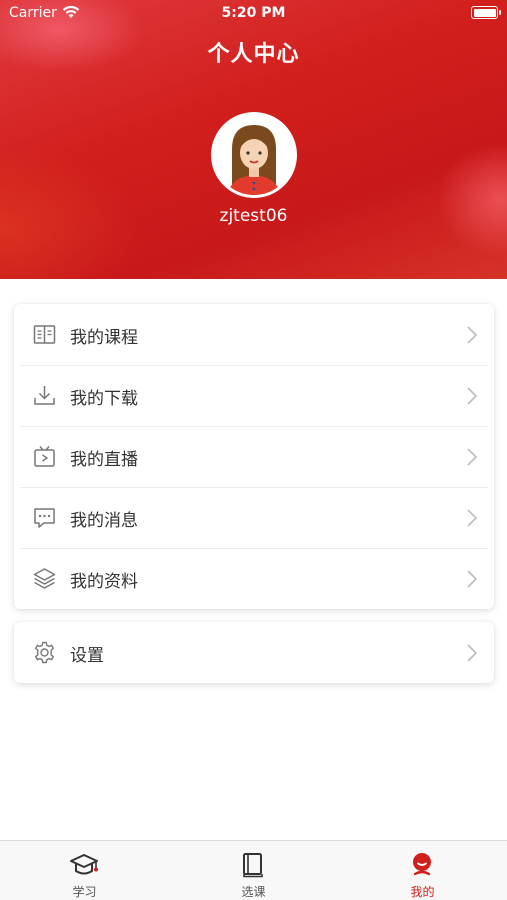  I want to click on menu-item-label: 我的消息, so click(104, 521).